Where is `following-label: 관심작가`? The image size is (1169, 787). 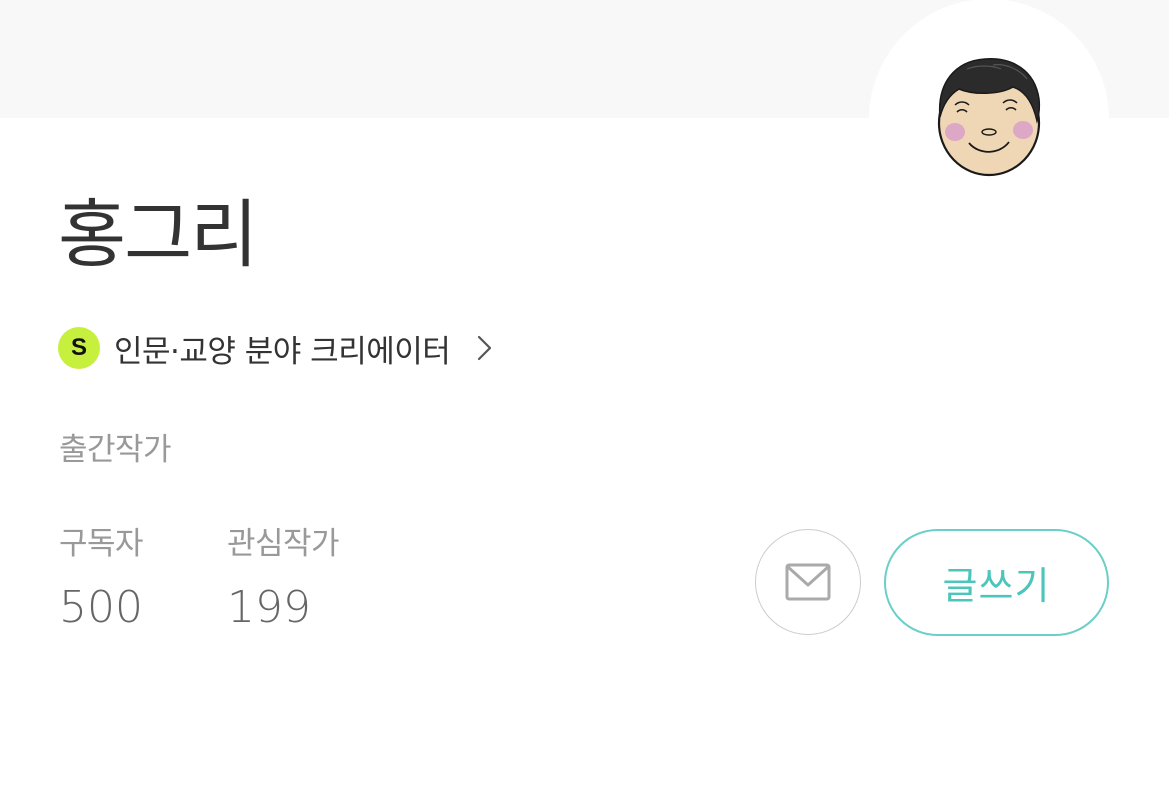
following-label: 관심작가 is located at coordinates (283, 544).